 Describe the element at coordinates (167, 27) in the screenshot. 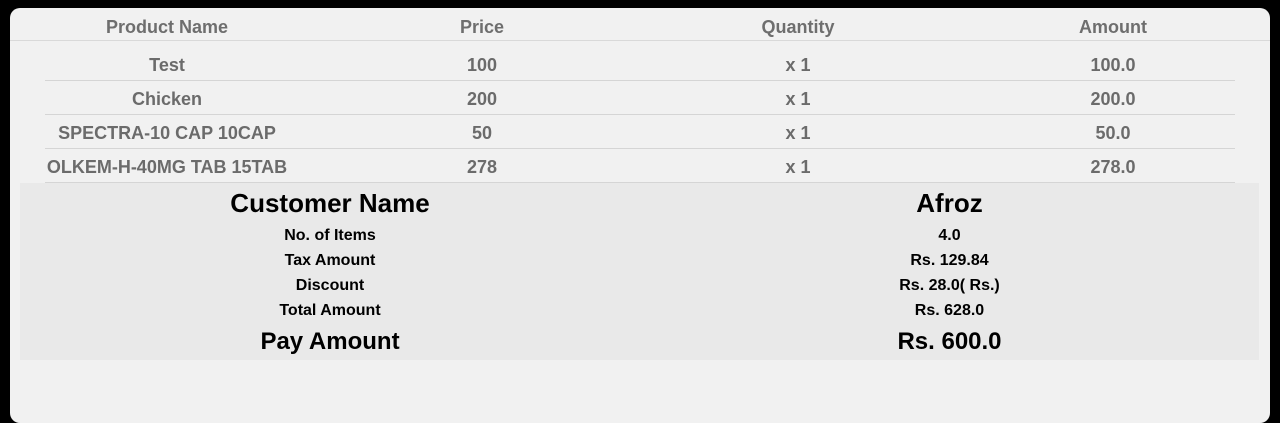

I see `header-product-name: Product Name` at that location.